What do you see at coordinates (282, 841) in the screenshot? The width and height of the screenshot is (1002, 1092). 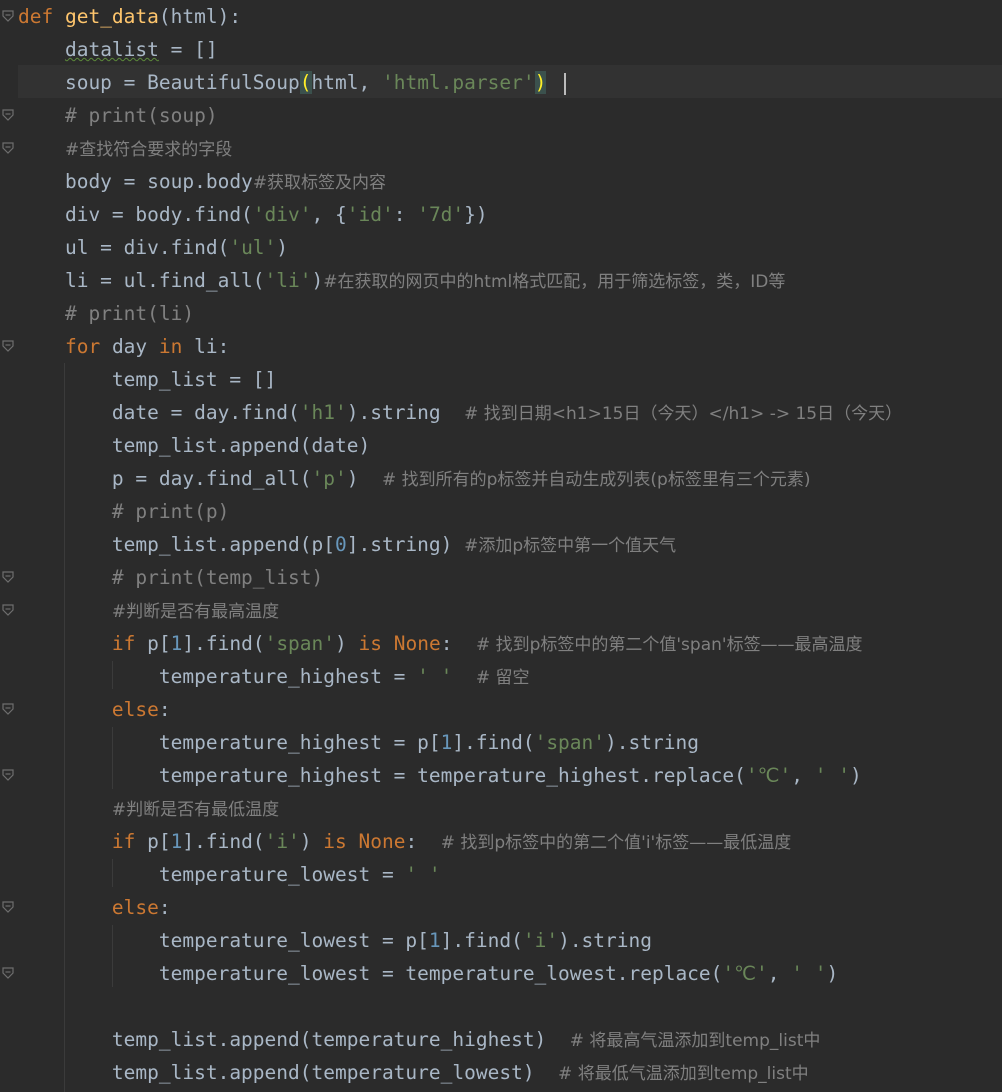 I see `code-token: 'i'` at bounding box center [282, 841].